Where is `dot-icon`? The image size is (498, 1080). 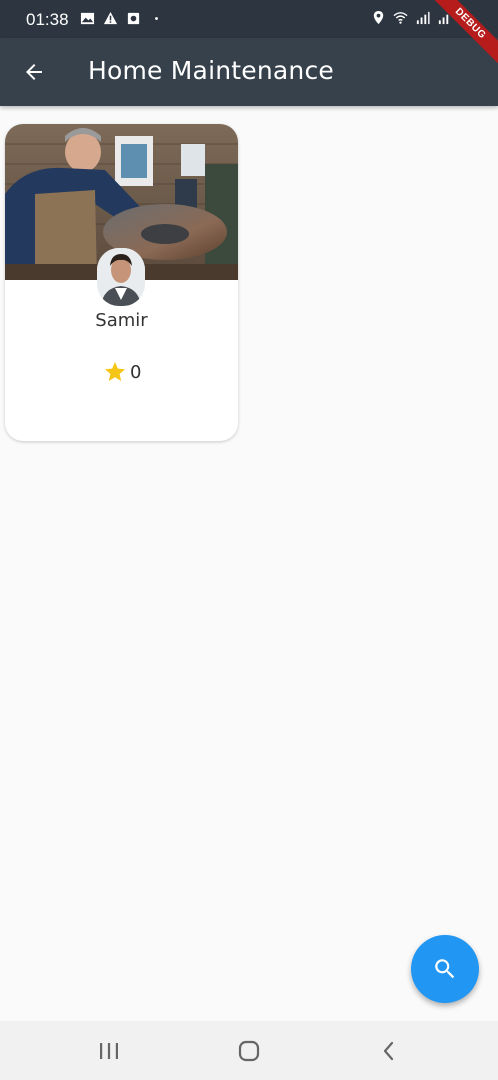
dot-icon is located at coordinates (156, 18).